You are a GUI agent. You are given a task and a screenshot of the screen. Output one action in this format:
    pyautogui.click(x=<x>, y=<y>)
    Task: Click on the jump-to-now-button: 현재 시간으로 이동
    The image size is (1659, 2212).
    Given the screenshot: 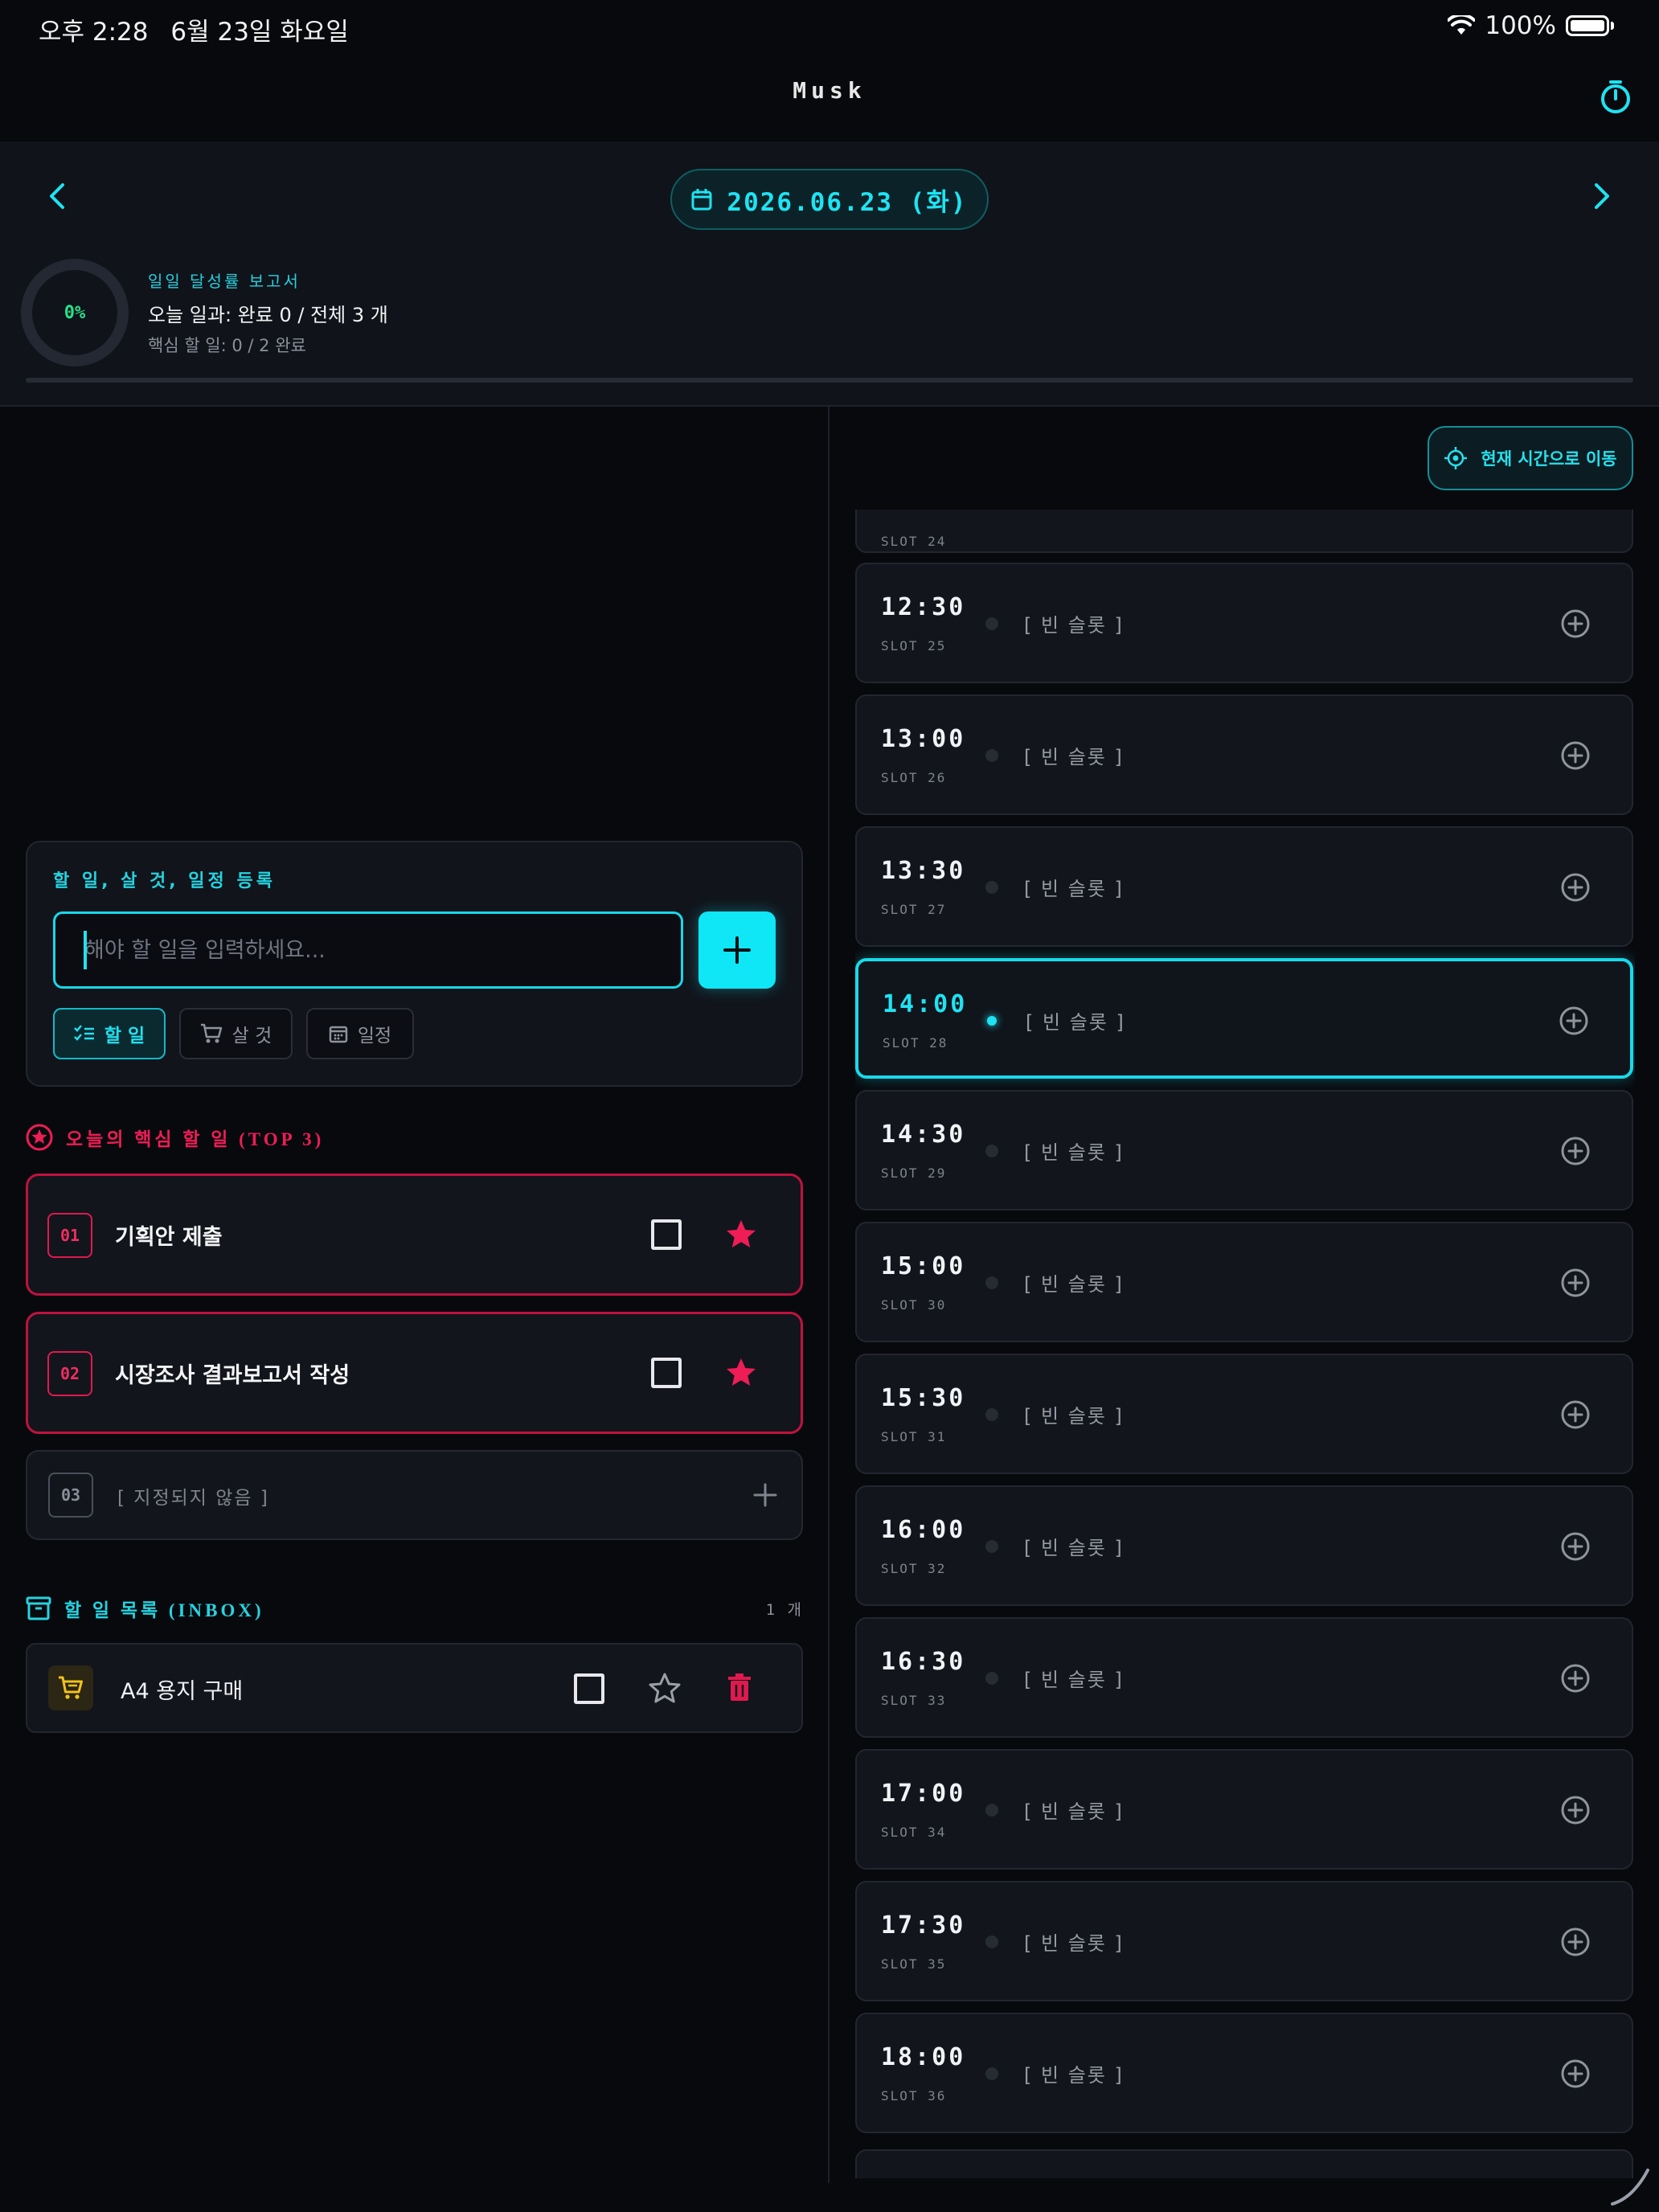 What is the action you would take?
    pyautogui.click(x=1530, y=458)
    